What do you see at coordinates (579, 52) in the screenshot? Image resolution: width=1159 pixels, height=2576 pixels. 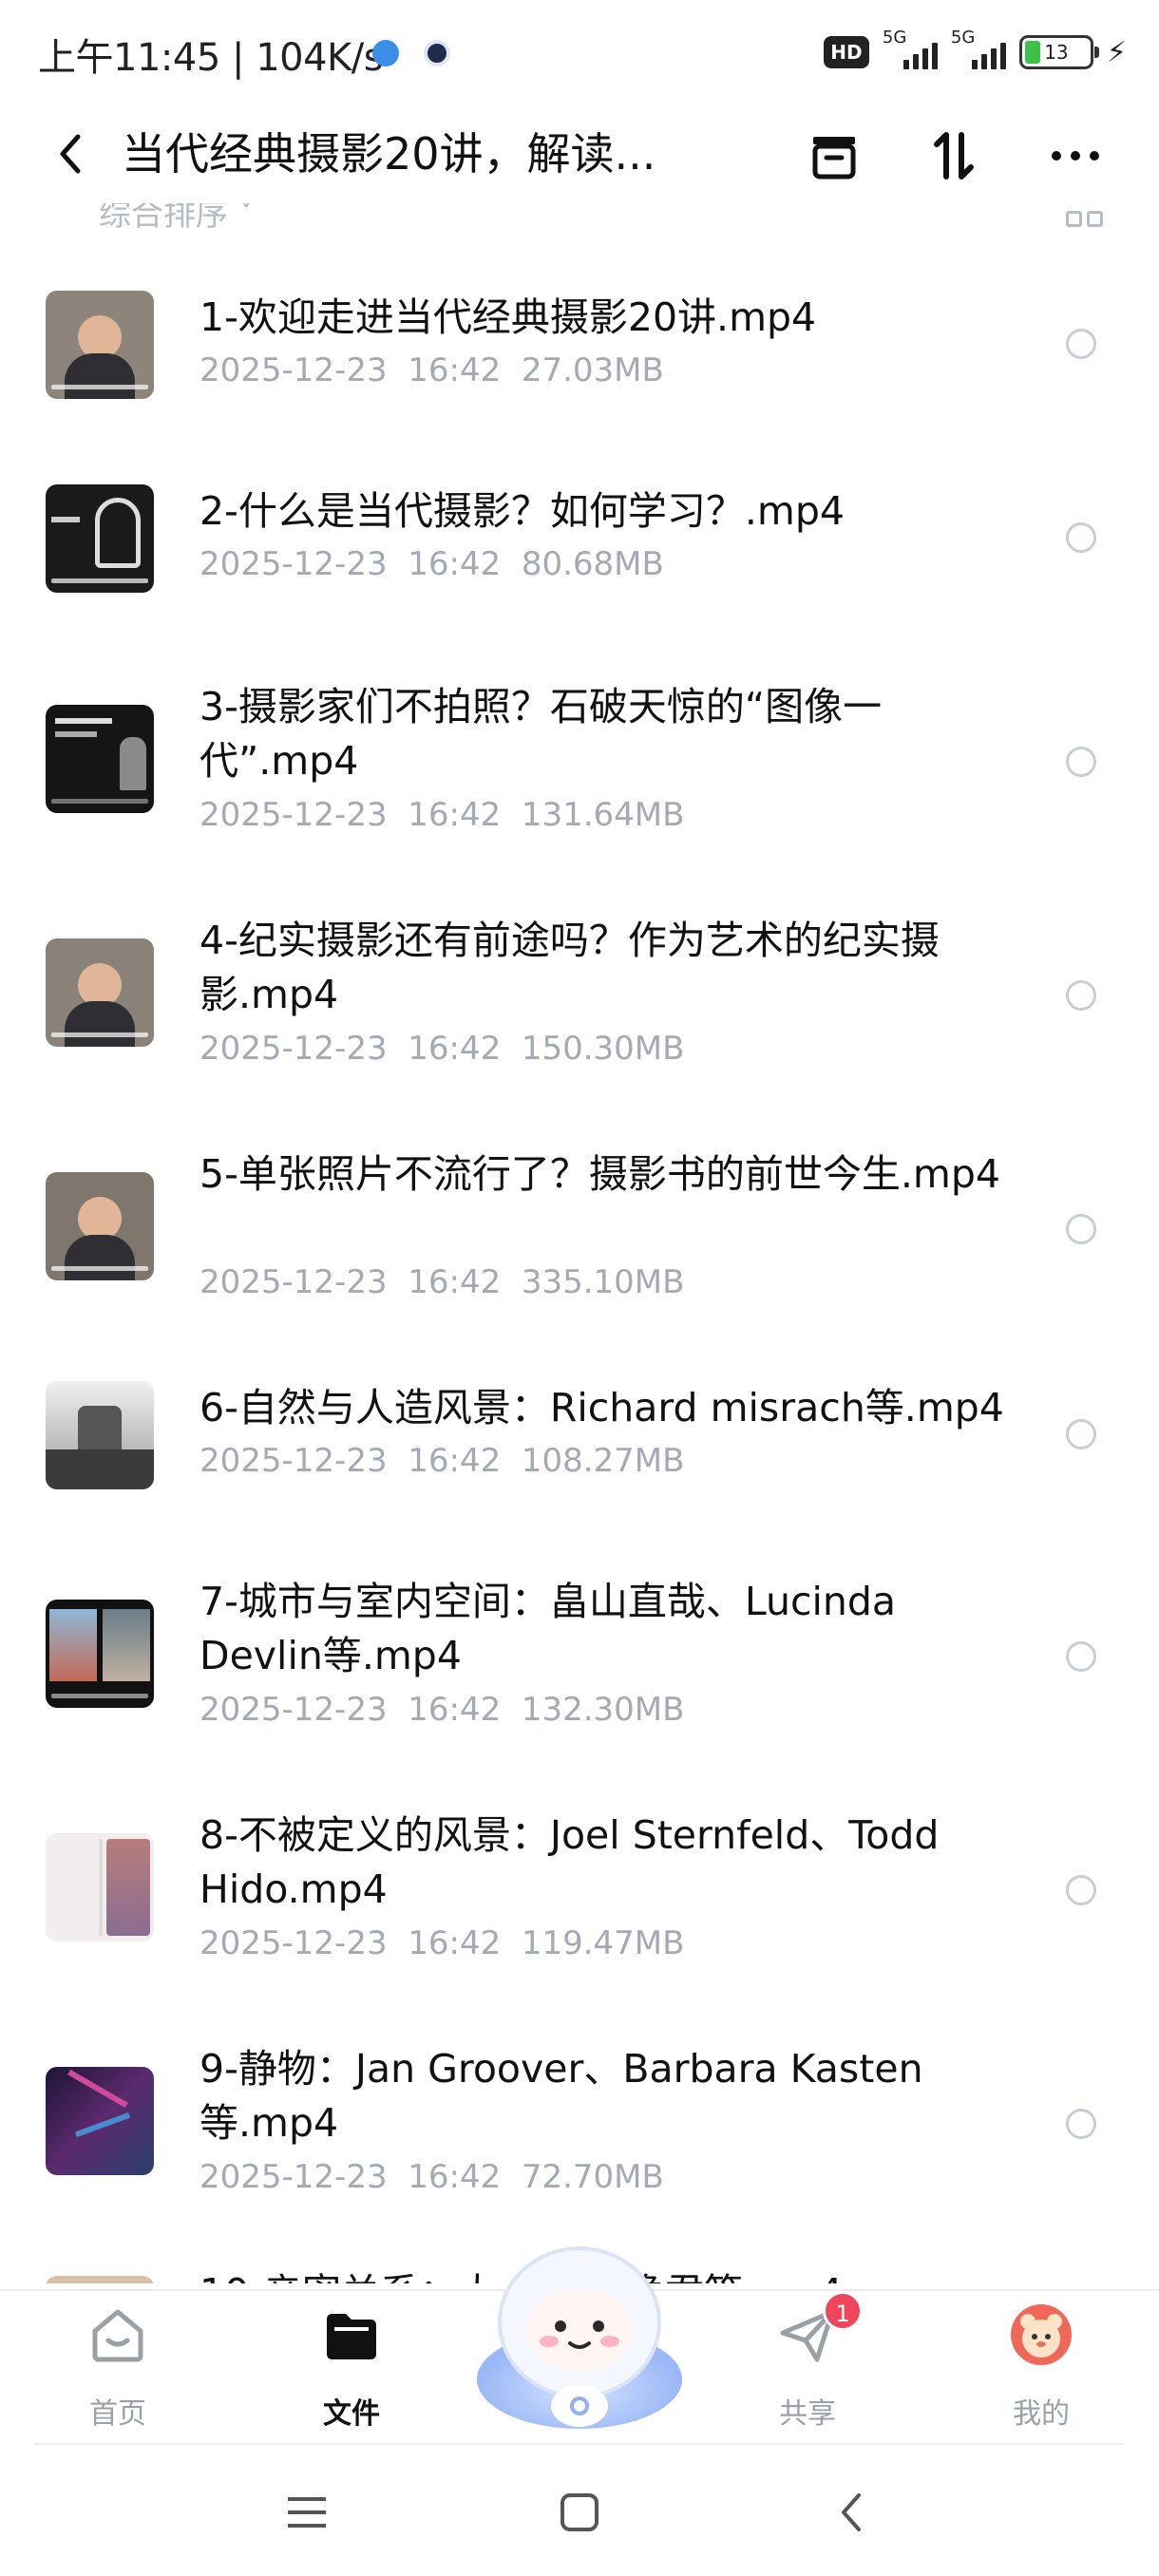 I see `status-bar: 上午11:45 | 104K/s HD 5G 5G 13 ⚡` at bounding box center [579, 52].